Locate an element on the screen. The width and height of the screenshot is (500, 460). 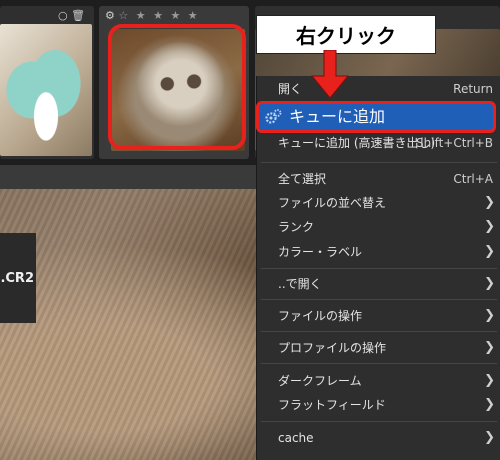
menu-item-shortcut: Return is located at coordinates (473, 89).